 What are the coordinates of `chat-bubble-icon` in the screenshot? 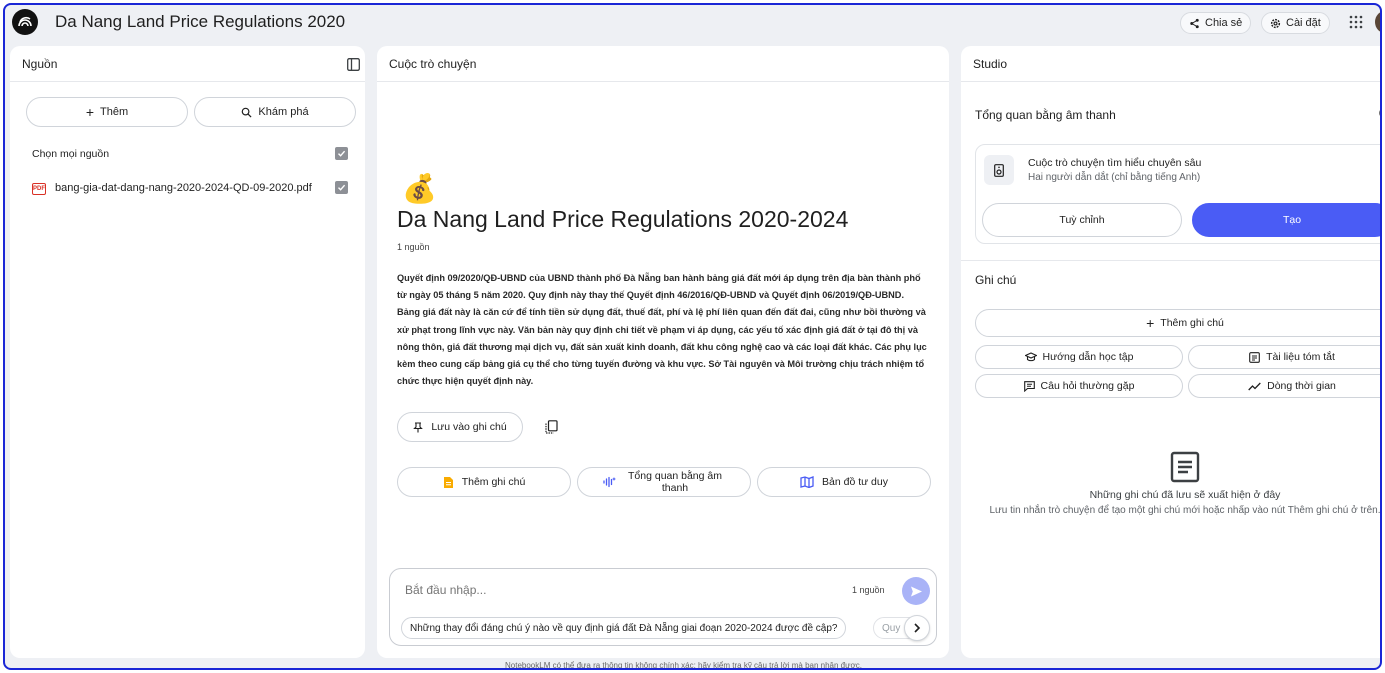 It's located at (1029, 386).